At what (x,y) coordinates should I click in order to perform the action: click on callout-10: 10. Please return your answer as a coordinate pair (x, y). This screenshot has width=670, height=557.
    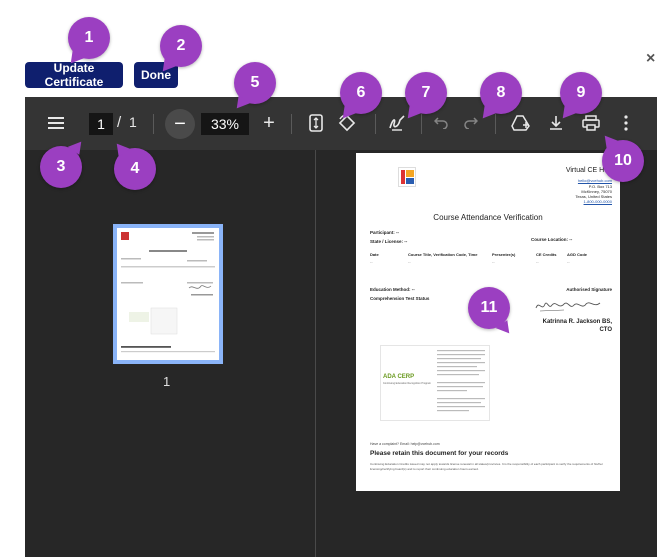
    Looking at the image, I should click on (623, 161).